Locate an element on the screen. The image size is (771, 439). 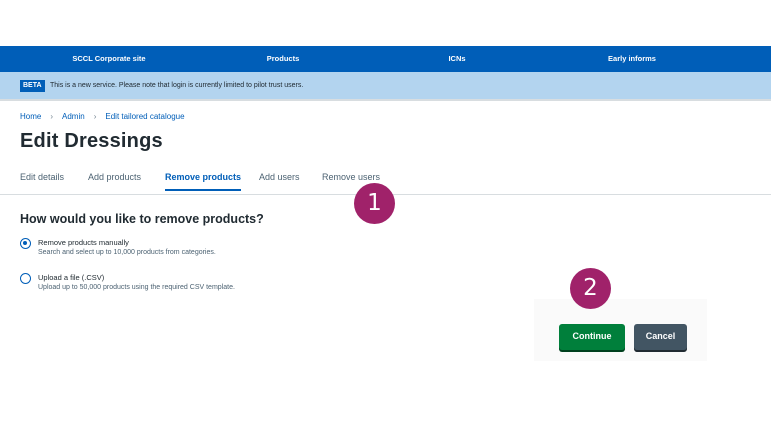
beta-tag: BETA is located at coordinates (32, 86).